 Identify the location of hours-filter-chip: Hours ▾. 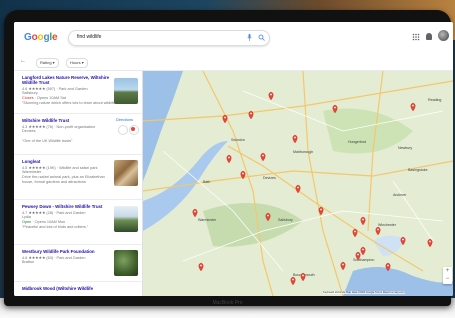
(77, 63).